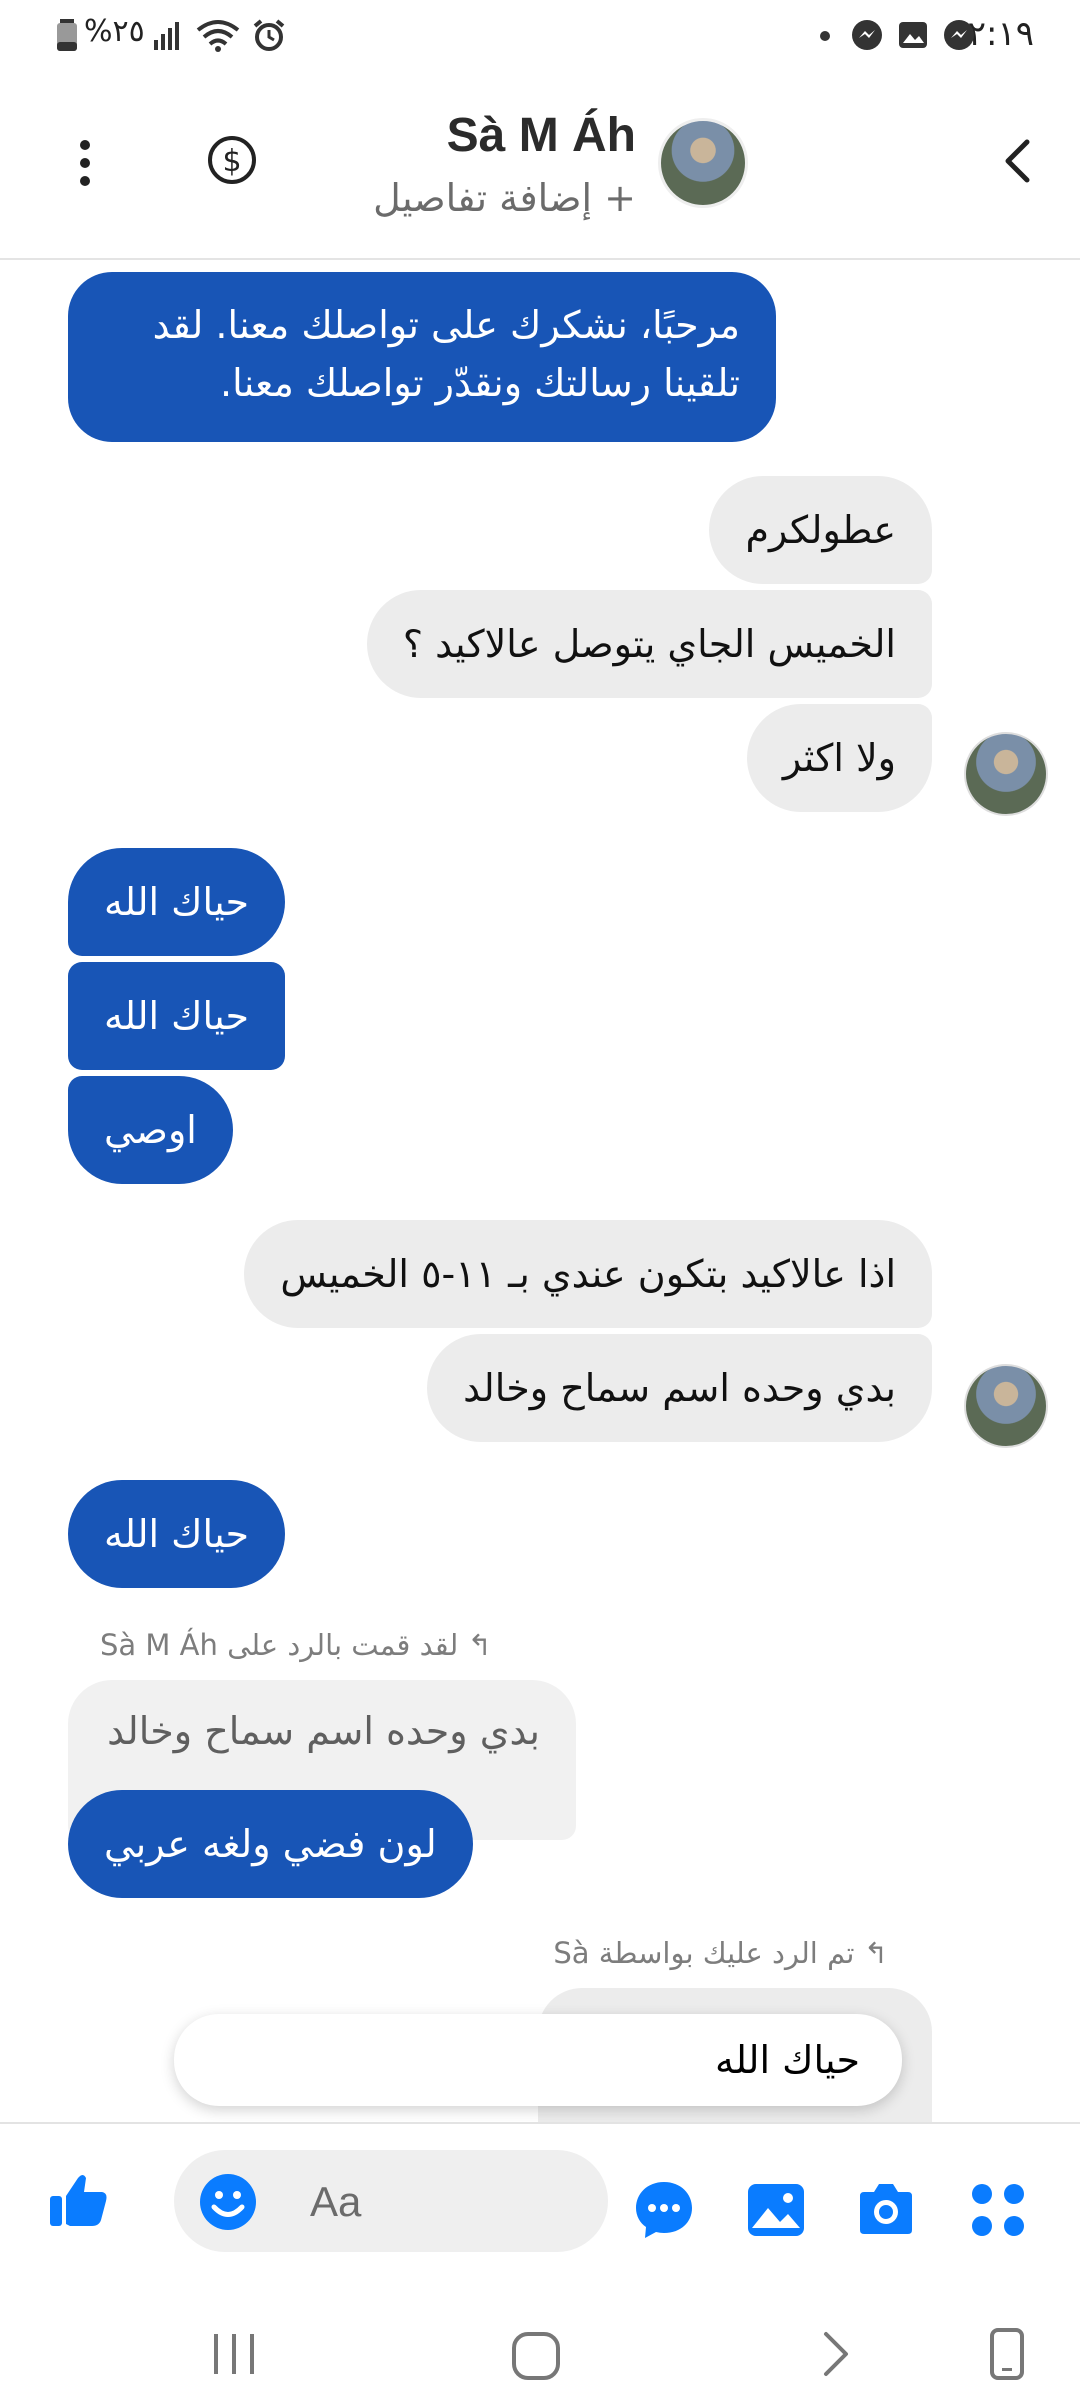  I want to click on battery-percent: %٢٥, so click(114, 31).